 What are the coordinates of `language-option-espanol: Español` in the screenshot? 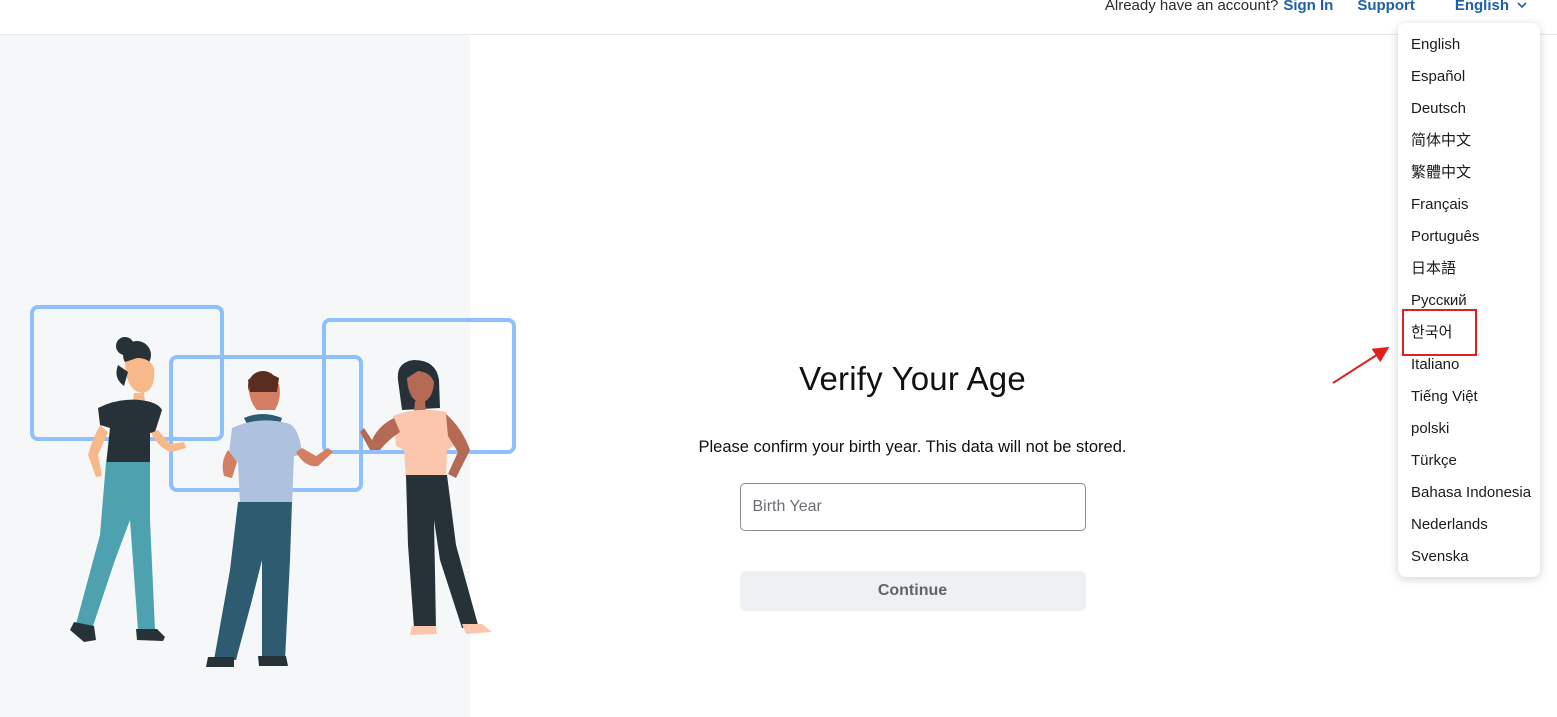 It's located at (1469, 77).